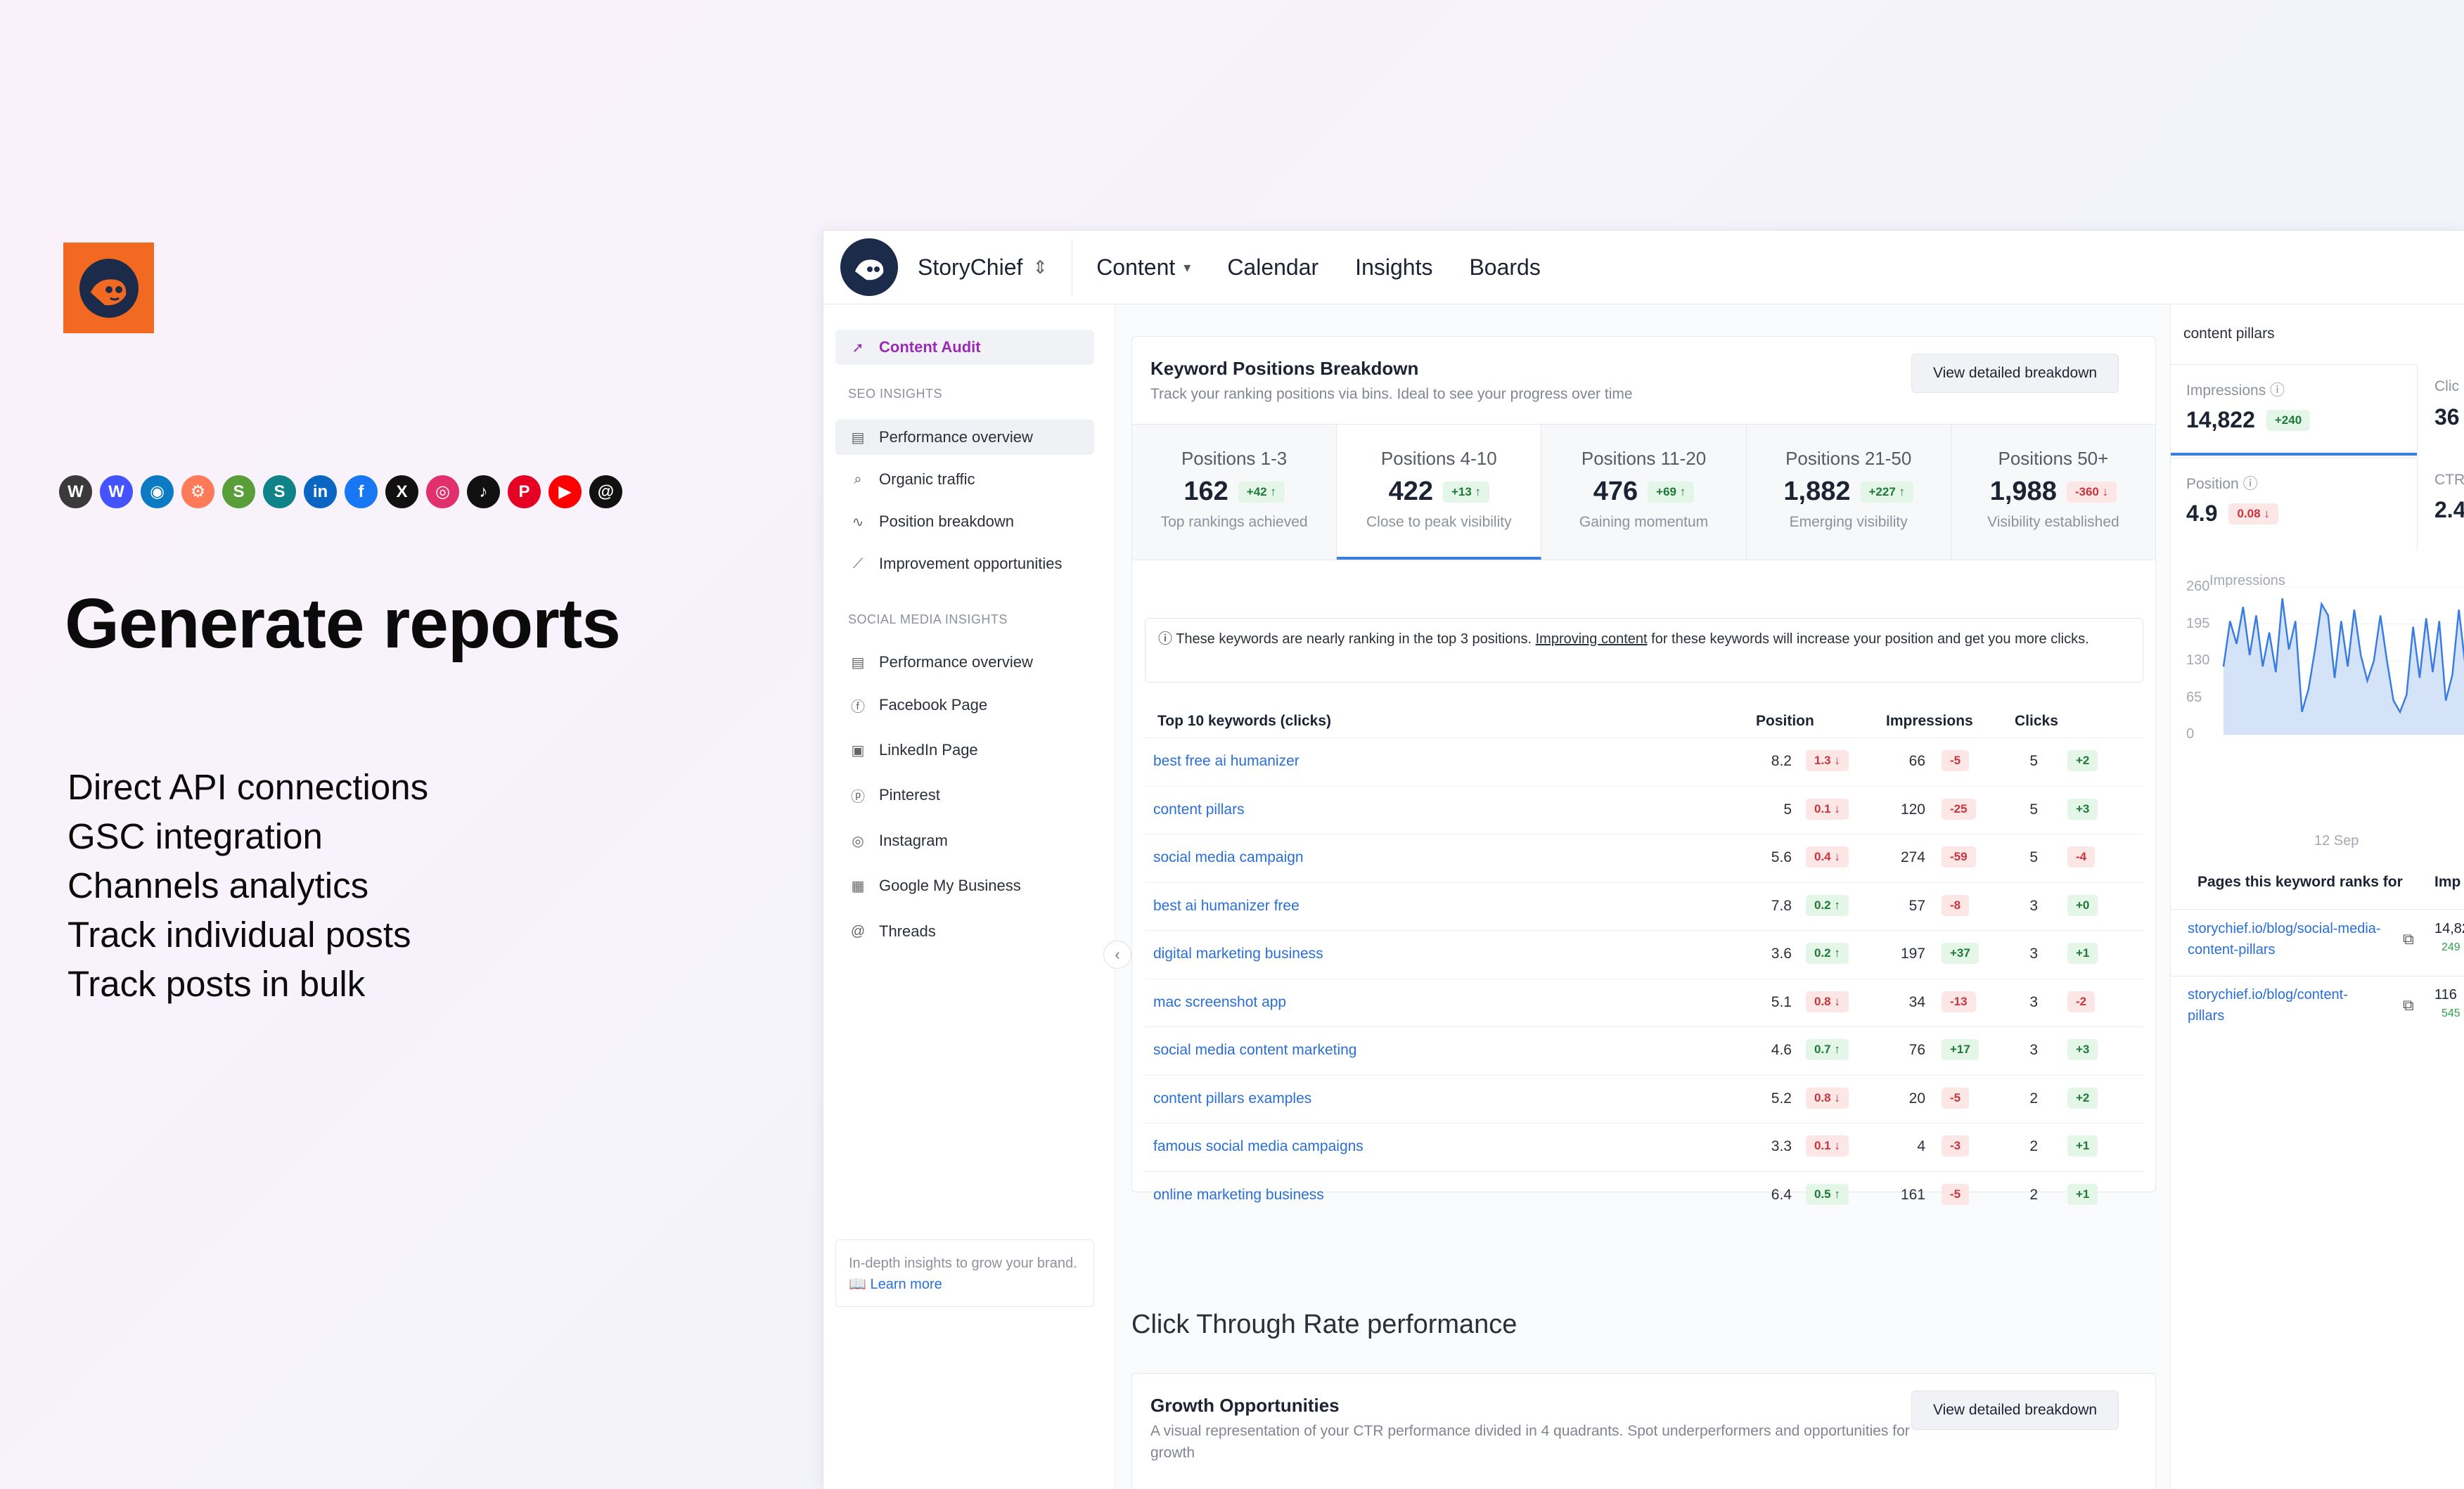 This screenshot has width=2464, height=1489. What do you see at coordinates (964, 840) in the screenshot?
I see `sidebar-item-instagram: ◎ Instagram` at bounding box center [964, 840].